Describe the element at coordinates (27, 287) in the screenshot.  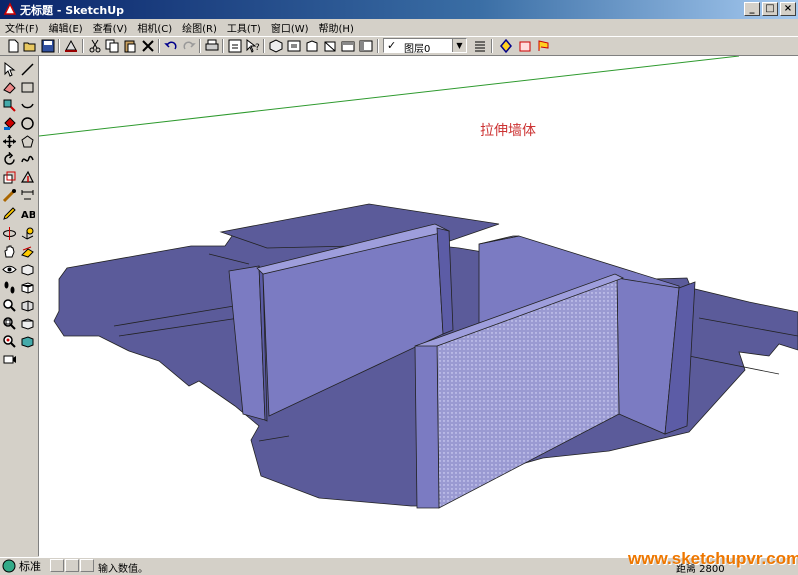
I see `view-front-box-icon` at that location.